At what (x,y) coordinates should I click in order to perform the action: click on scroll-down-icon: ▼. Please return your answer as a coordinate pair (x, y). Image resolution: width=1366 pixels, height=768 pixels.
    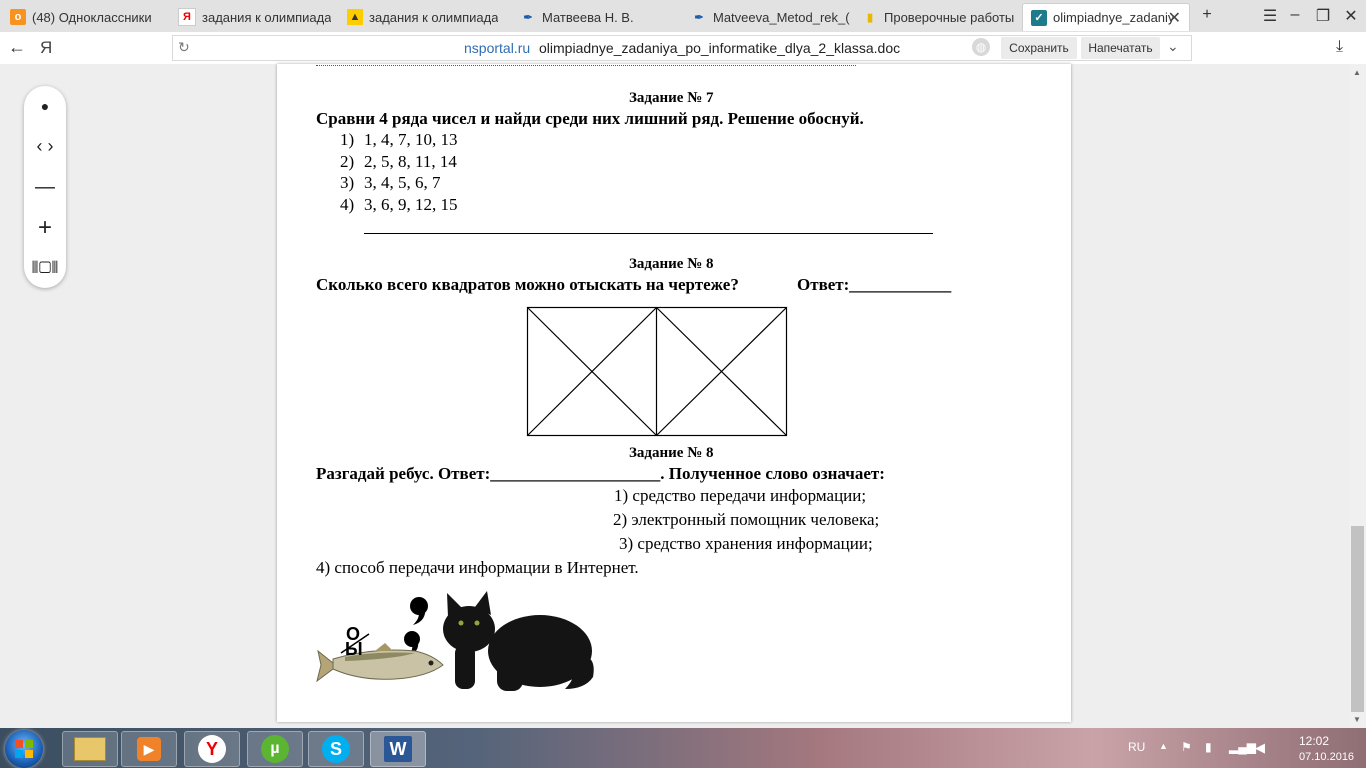
    Looking at the image, I should click on (1357, 719).